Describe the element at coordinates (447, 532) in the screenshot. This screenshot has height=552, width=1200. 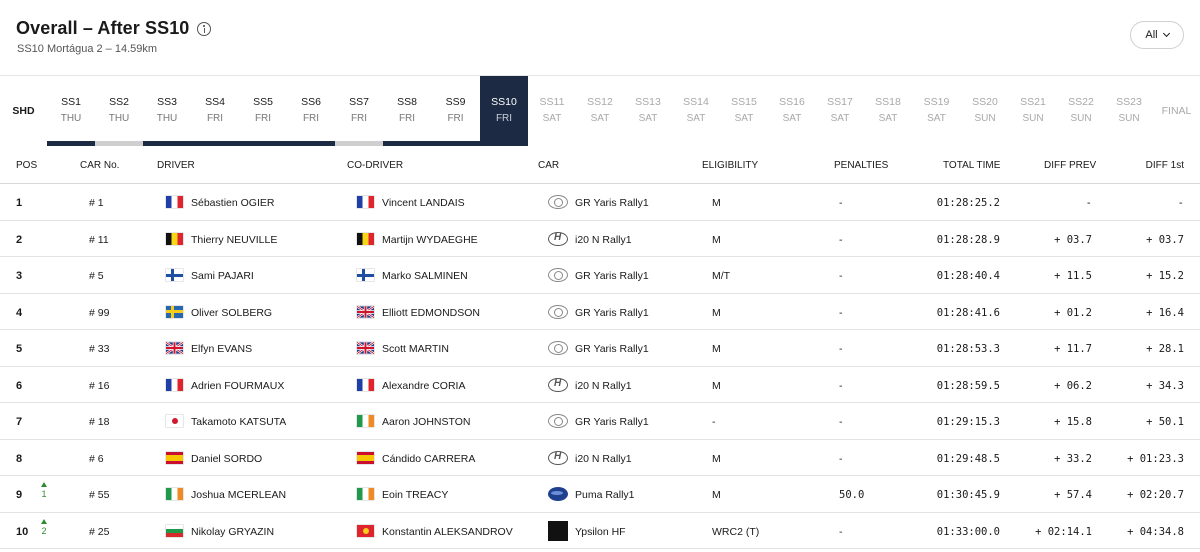
I see `co-driver-name: Konstantin ALEKSANDROV` at that location.